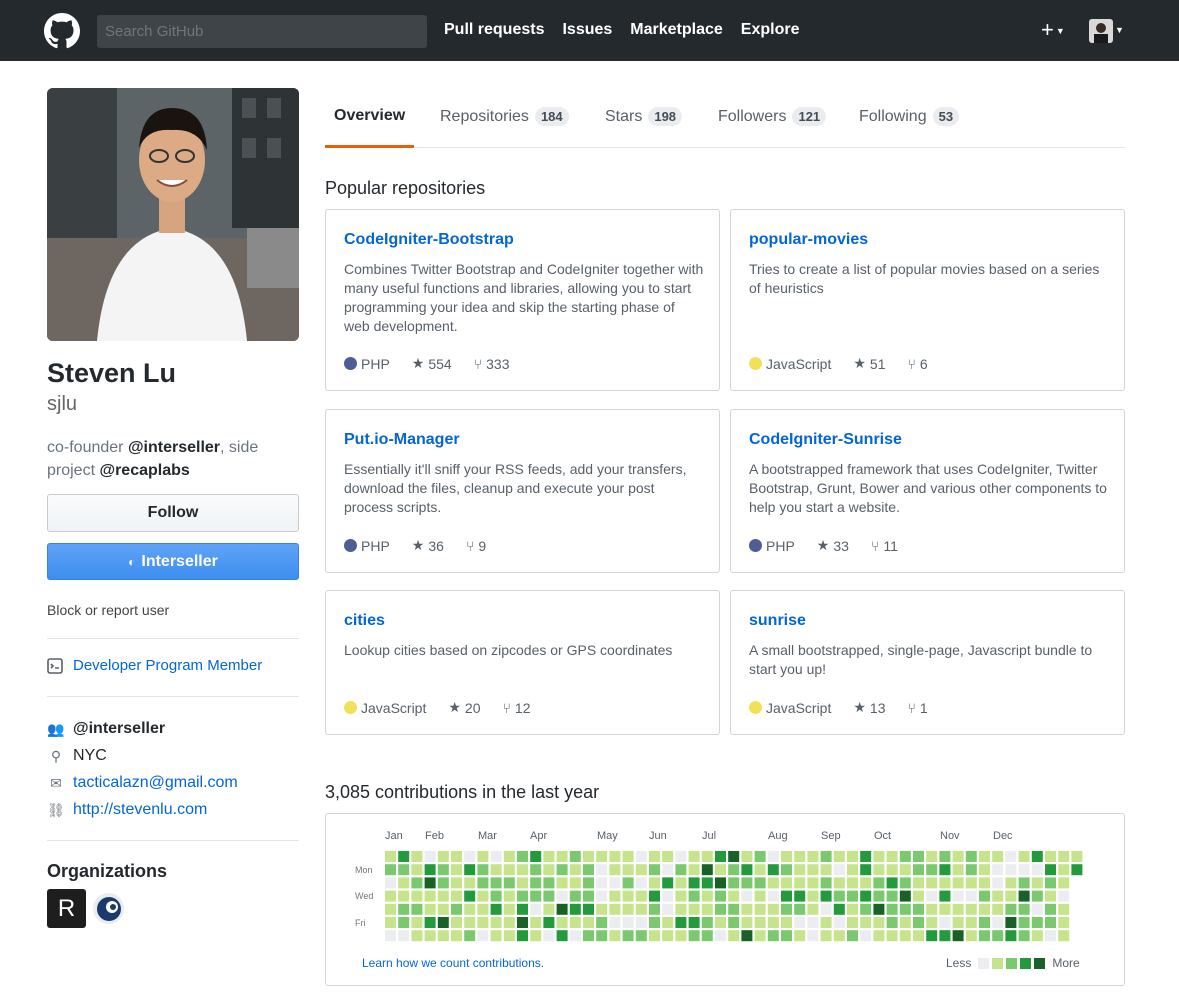 The width and height of the screenshot is (1179, 1007). Describe the element at coordinates (432, 363) in the screenshot. I see `repo-stars-link: ★ 554` at that location.